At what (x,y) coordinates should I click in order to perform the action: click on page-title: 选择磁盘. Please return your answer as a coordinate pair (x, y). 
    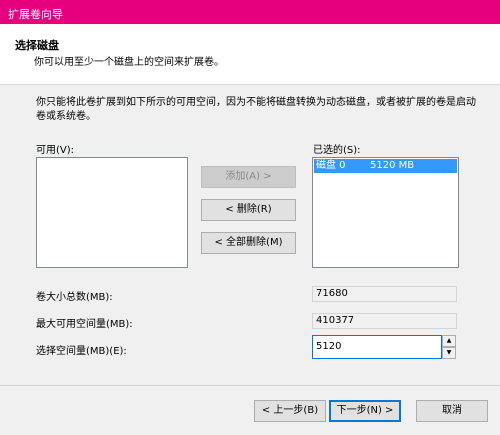
    Looking at the image, I should click on (37, 45).